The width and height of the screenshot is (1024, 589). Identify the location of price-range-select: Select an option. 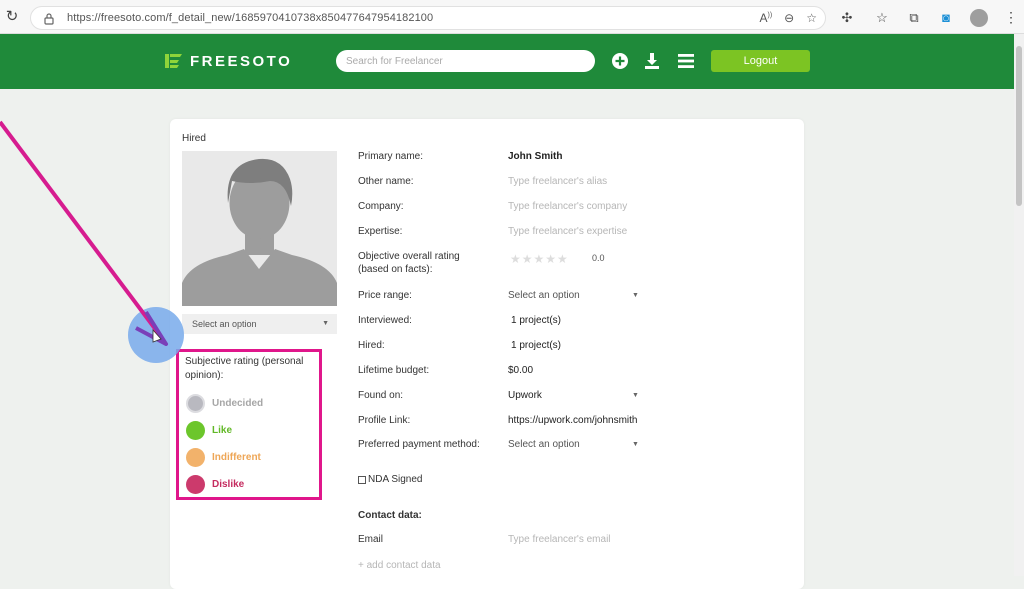
(544, 295).